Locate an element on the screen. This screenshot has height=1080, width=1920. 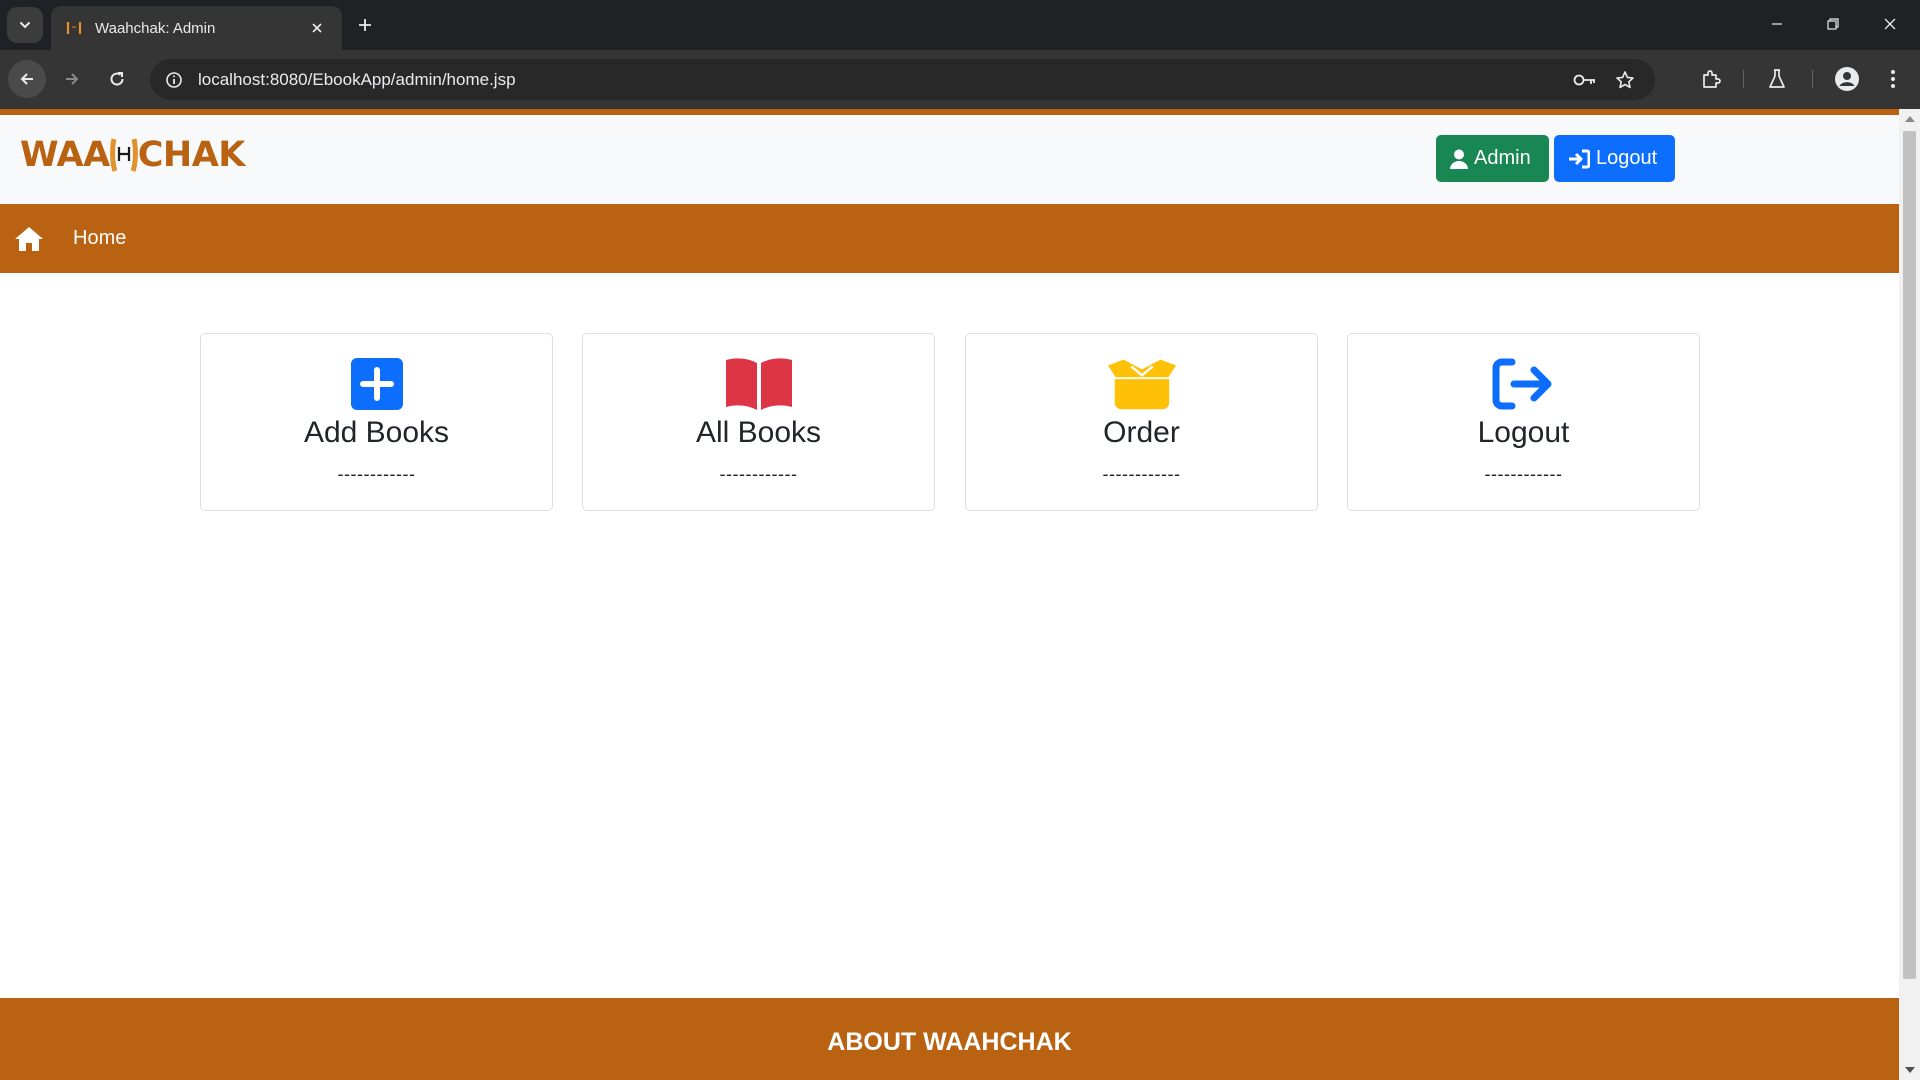
close-window-button is located at coordinates (1890, 24).